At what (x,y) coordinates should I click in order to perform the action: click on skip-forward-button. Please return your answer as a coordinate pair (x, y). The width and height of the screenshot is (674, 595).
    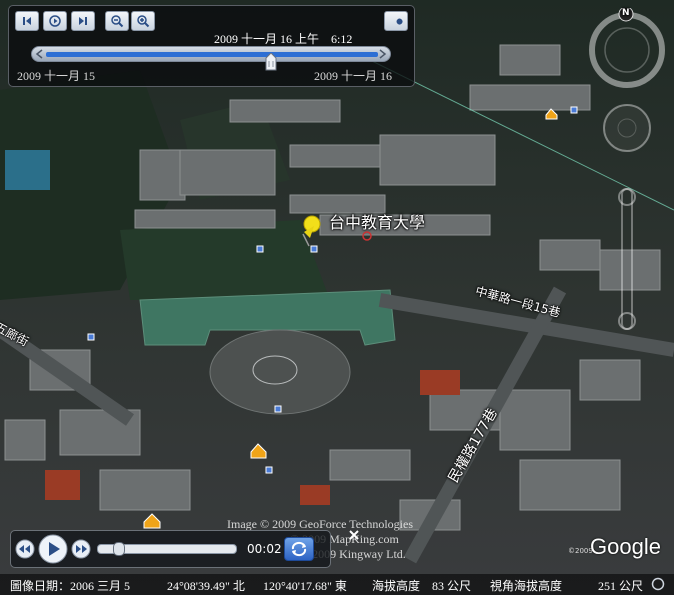
    Looking at the image, I should click on (83, 21).